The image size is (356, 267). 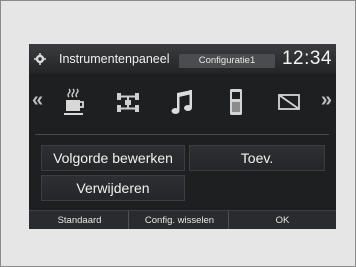 I want to click on phone-icon, so click(x=236, y=102).